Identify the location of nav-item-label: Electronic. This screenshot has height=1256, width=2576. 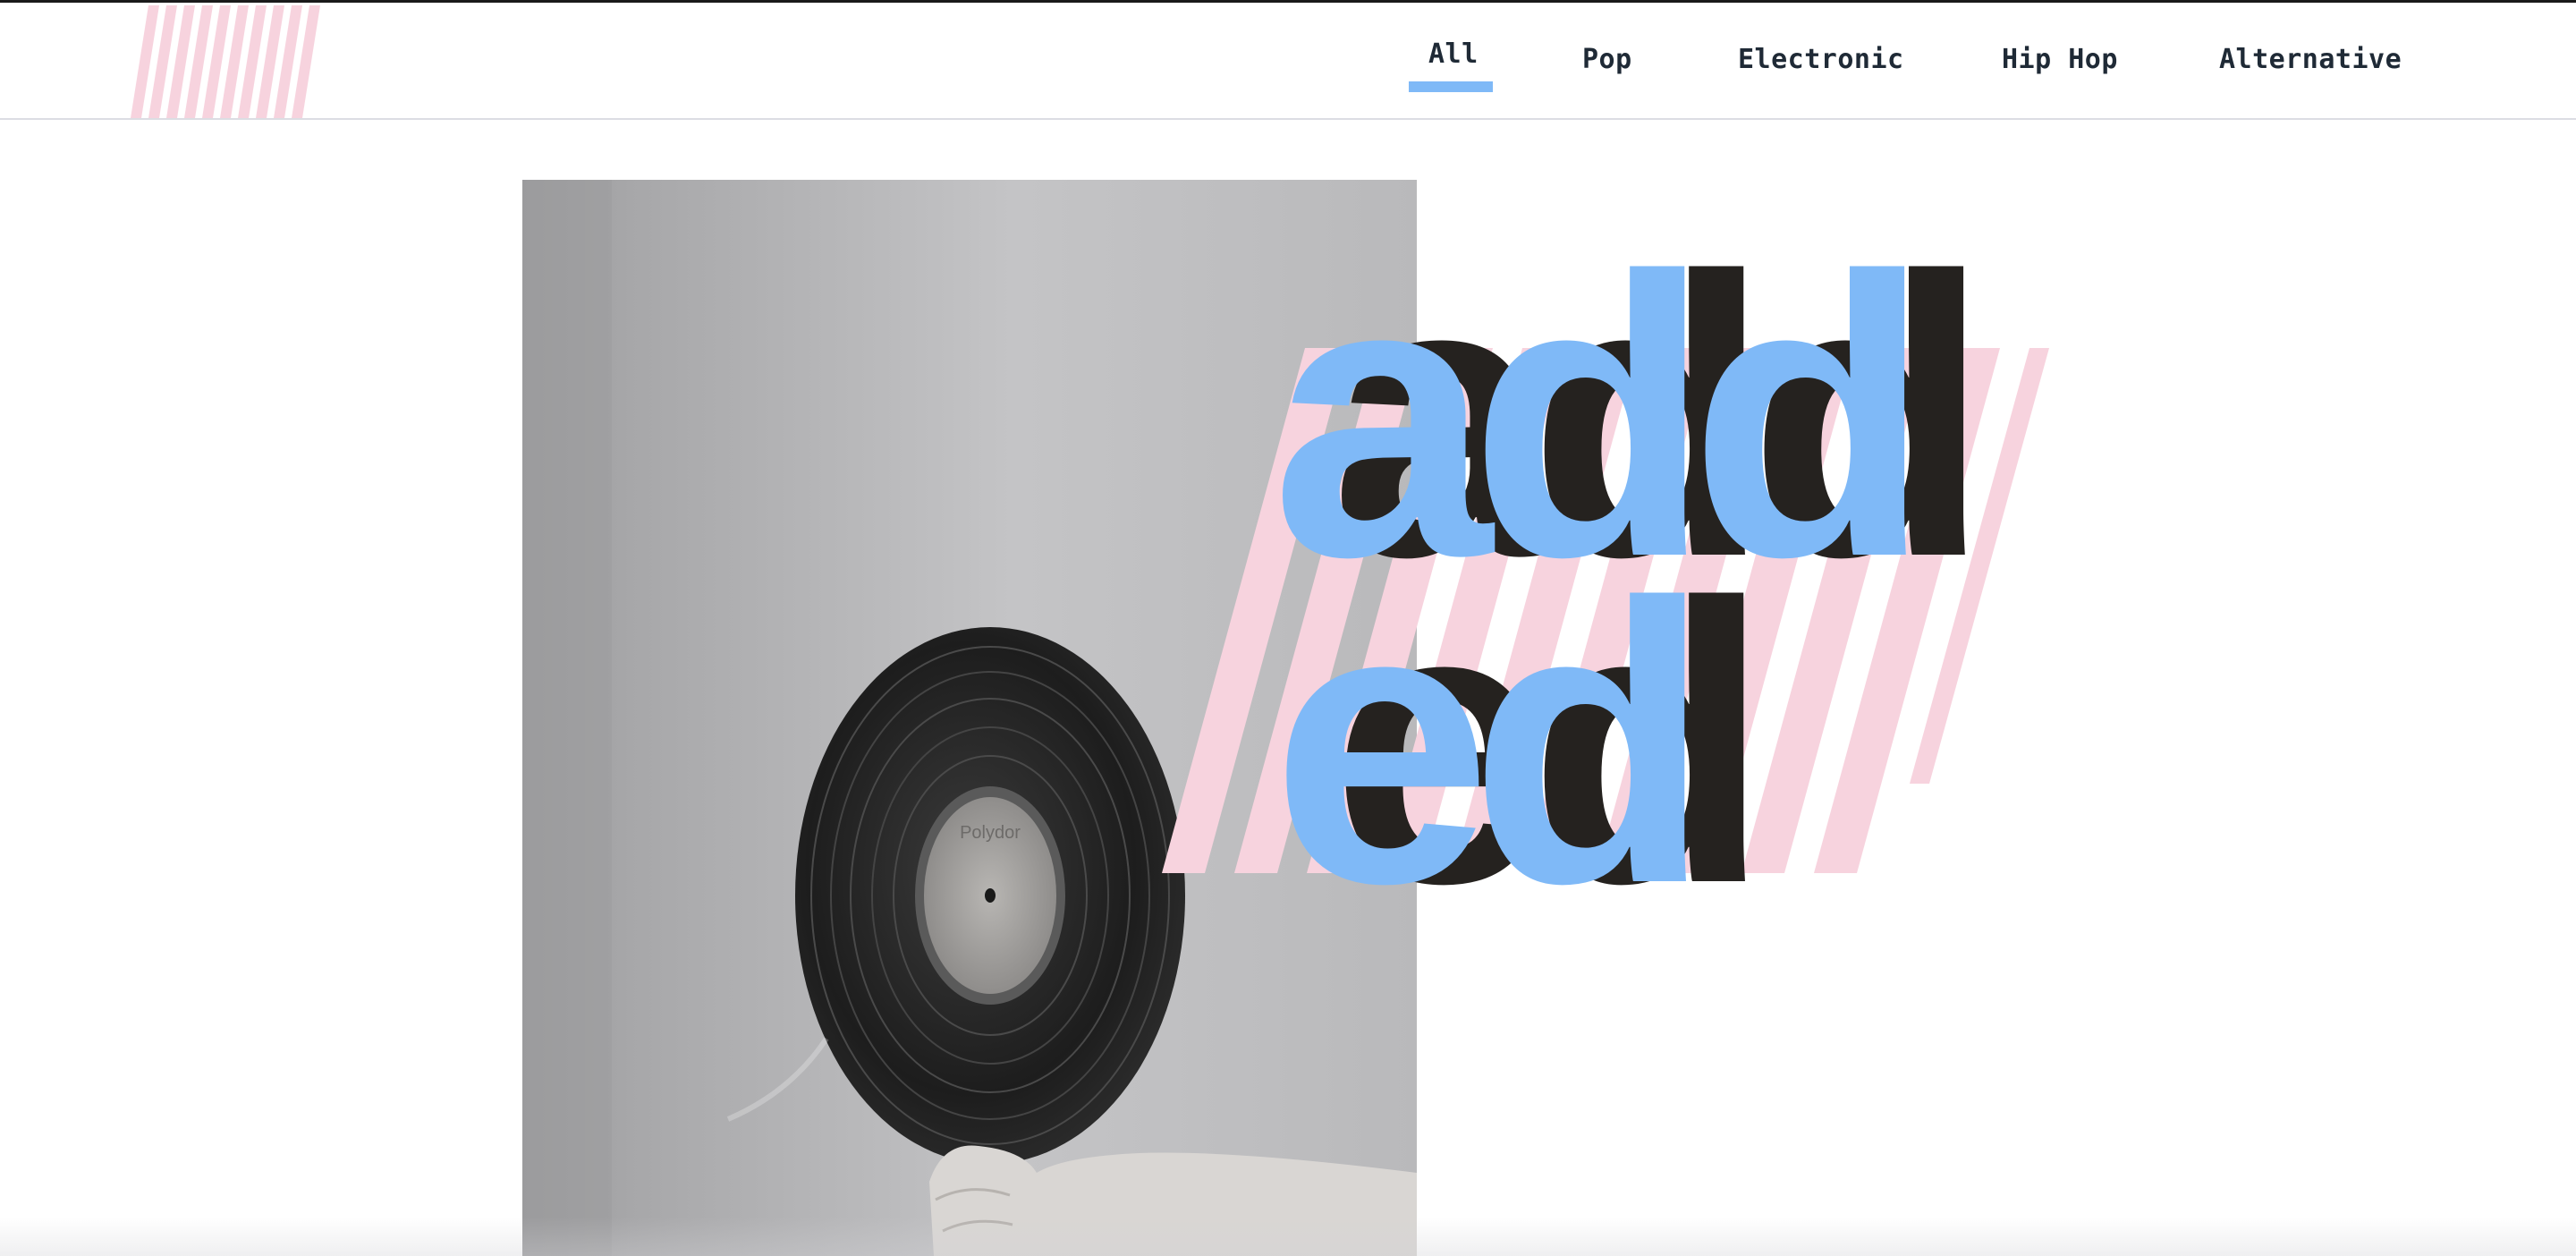
(1821, 59).